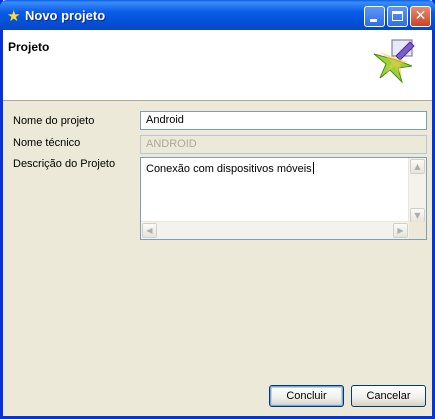 This screenshot has height=419, width=435. I want to click on vertical-scrollbar: ▲ ▼, so click(417, 191).